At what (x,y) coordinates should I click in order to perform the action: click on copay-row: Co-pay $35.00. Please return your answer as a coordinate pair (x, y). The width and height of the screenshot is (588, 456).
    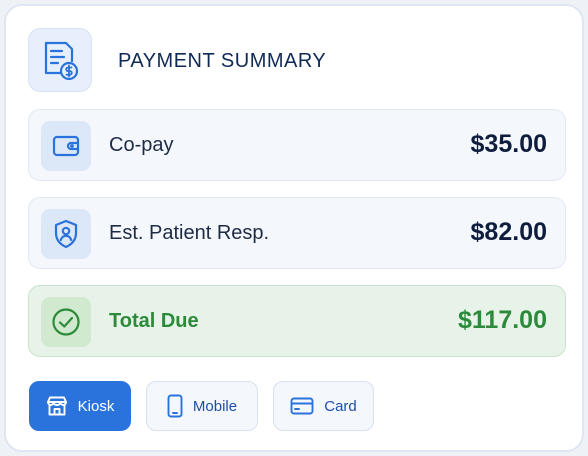
    Looking at the image, I should click on (297, 145).